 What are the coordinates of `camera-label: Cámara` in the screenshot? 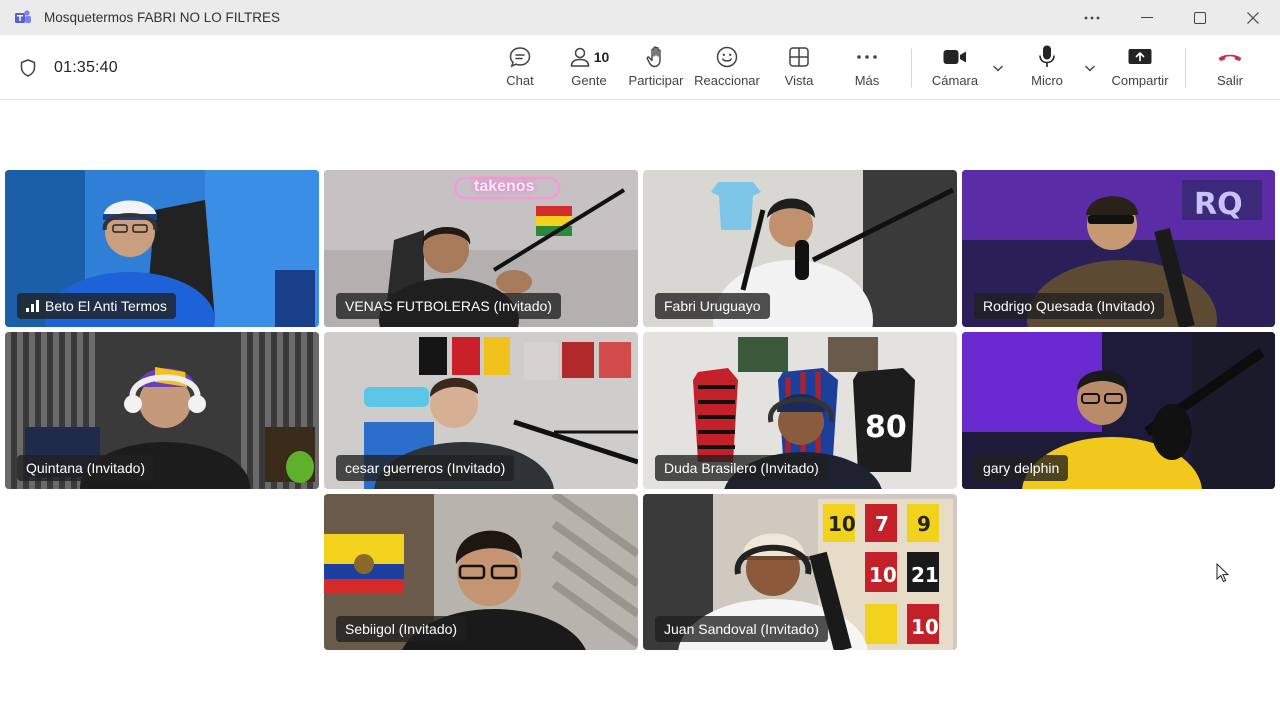 It's located at (955, 80).